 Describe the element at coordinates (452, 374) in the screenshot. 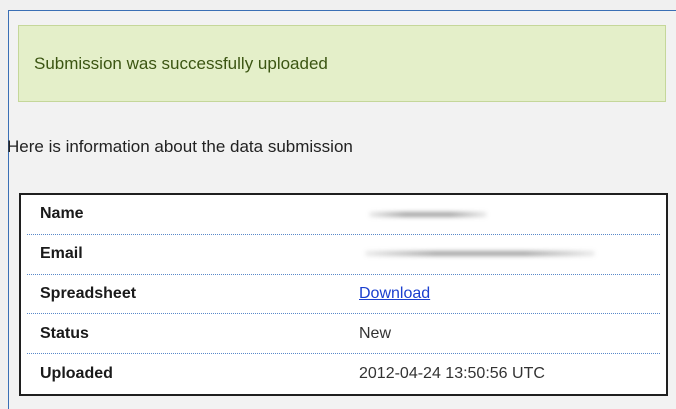

I see `row-value-uploaded: 2012-04-24 13:50:56 UTC` at that location.